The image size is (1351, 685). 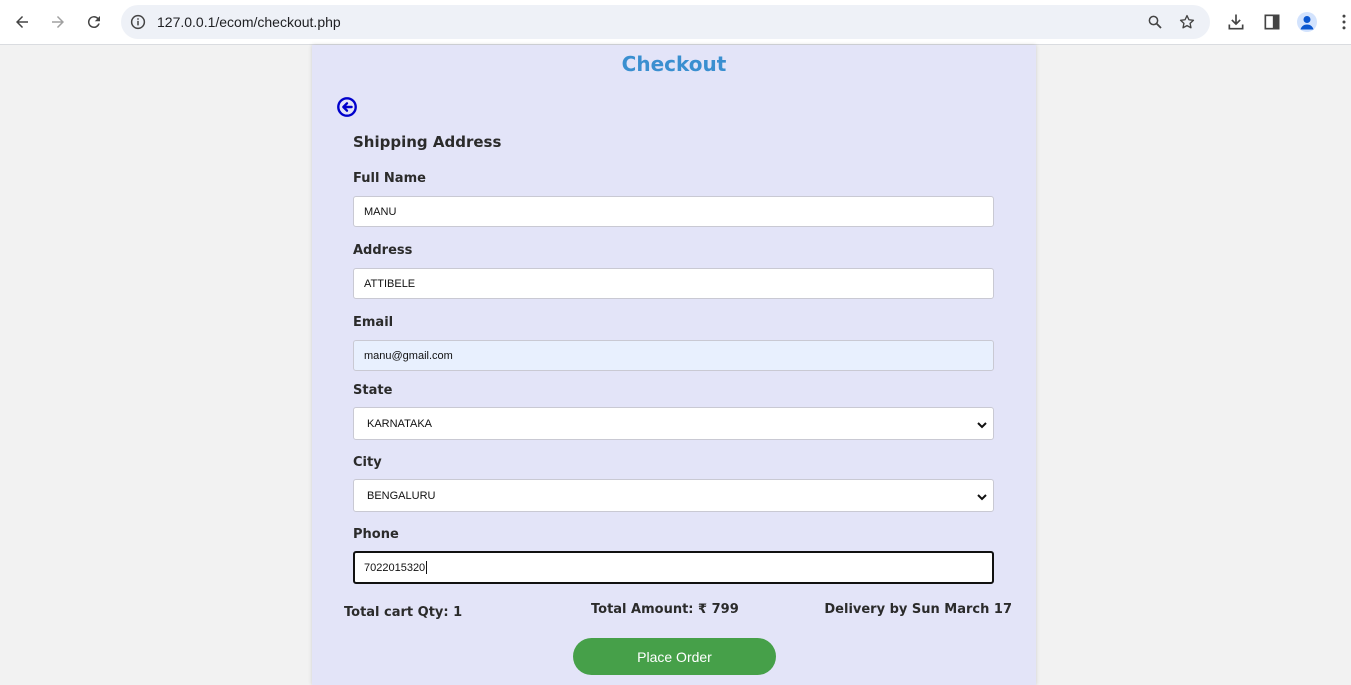 I want to click on browser-toolbar: 127.0.0.1/ecom/checkout.php, so click(x=675, y=22).